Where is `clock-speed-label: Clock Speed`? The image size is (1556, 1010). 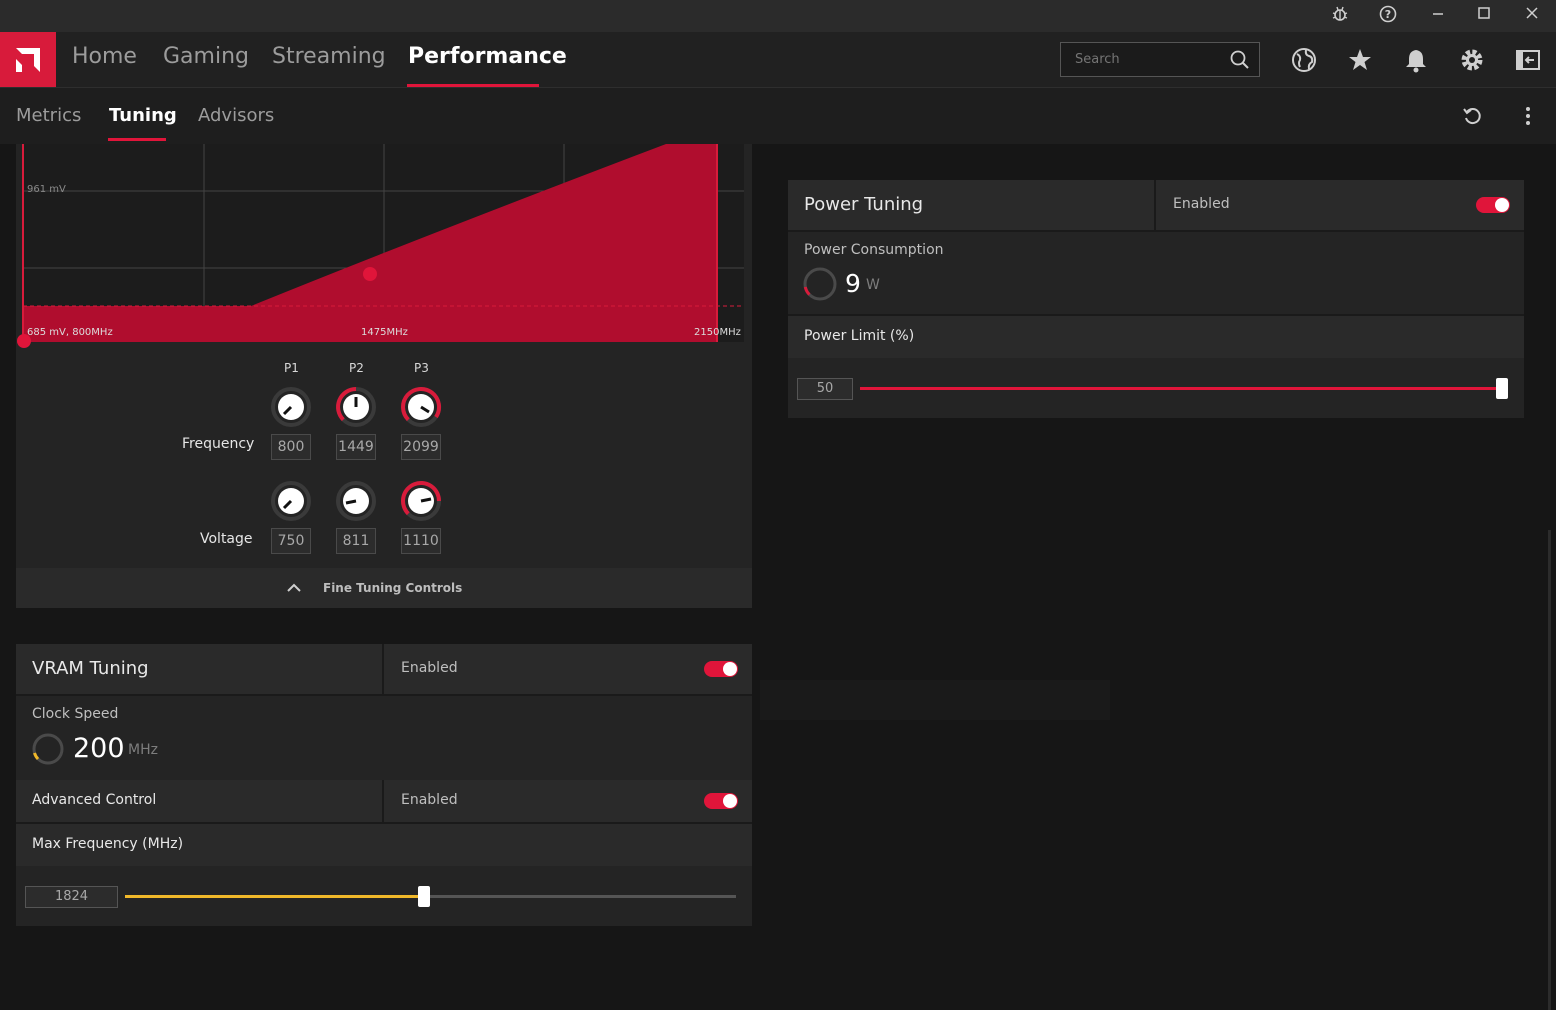
clock-speed-label: Clock Speed is located at coordinates (75, 714).